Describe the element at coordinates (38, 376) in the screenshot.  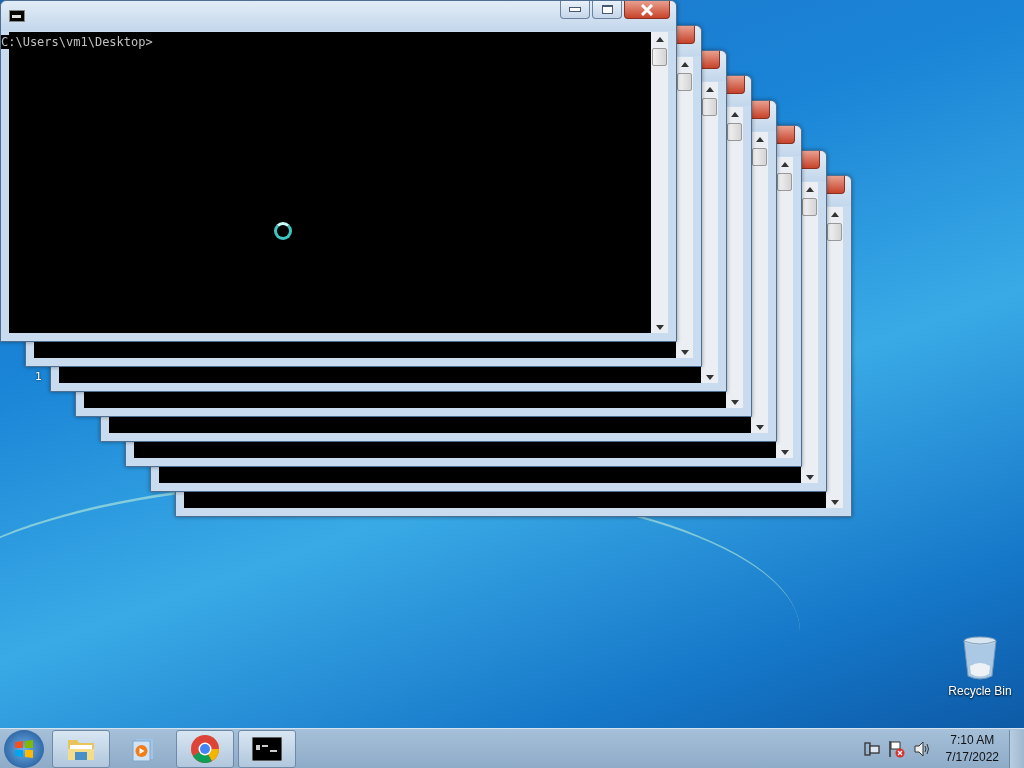
I see `desktop-label: 1` at that location.